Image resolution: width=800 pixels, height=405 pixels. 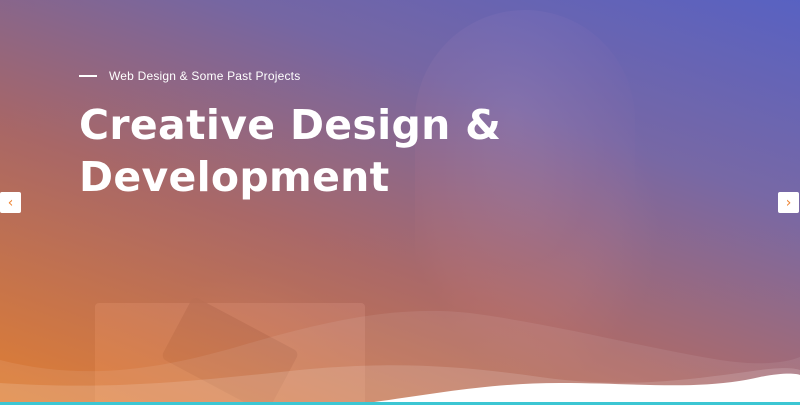 What do you see at coordinates (290, 151) in the screenshot?
I see `hero-title: Creative Design & Development` at bounding box center [290, 151].